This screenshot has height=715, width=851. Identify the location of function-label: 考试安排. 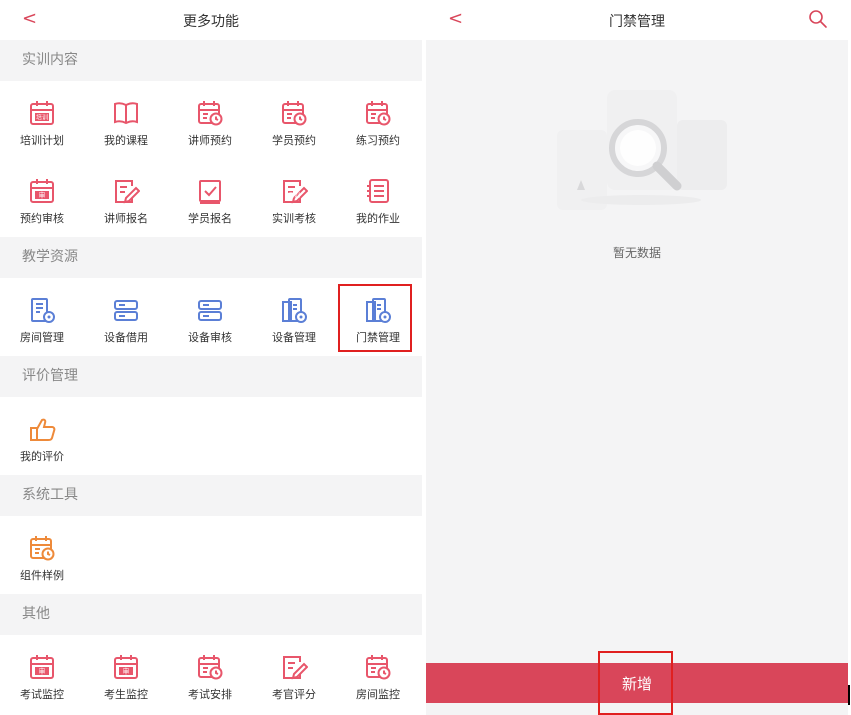
(210, 694).